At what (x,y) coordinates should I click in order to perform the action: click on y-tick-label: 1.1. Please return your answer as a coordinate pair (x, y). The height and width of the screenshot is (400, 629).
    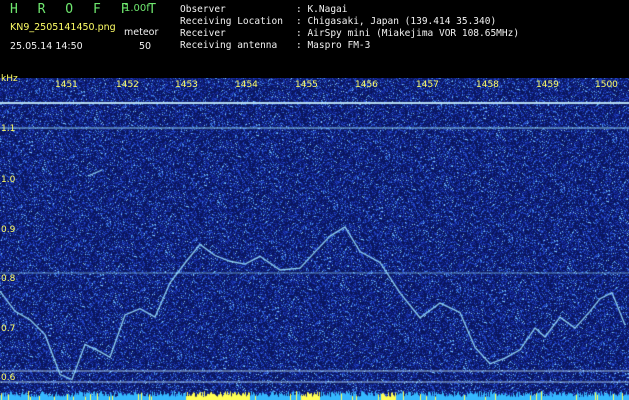
    Looking at the image, I should click on (8, 129).